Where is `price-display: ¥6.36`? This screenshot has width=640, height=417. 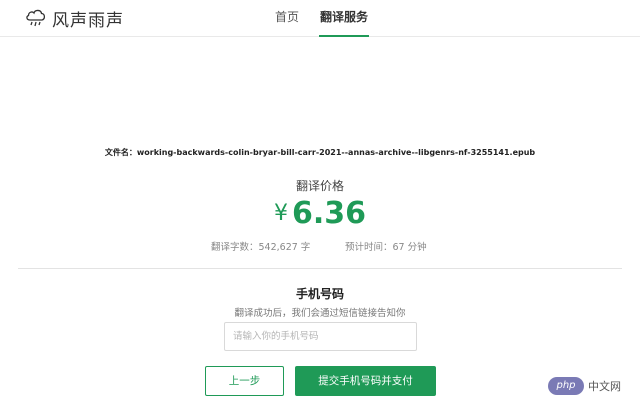
price-display: ¥6.36 is located at coordinates (320, 213).